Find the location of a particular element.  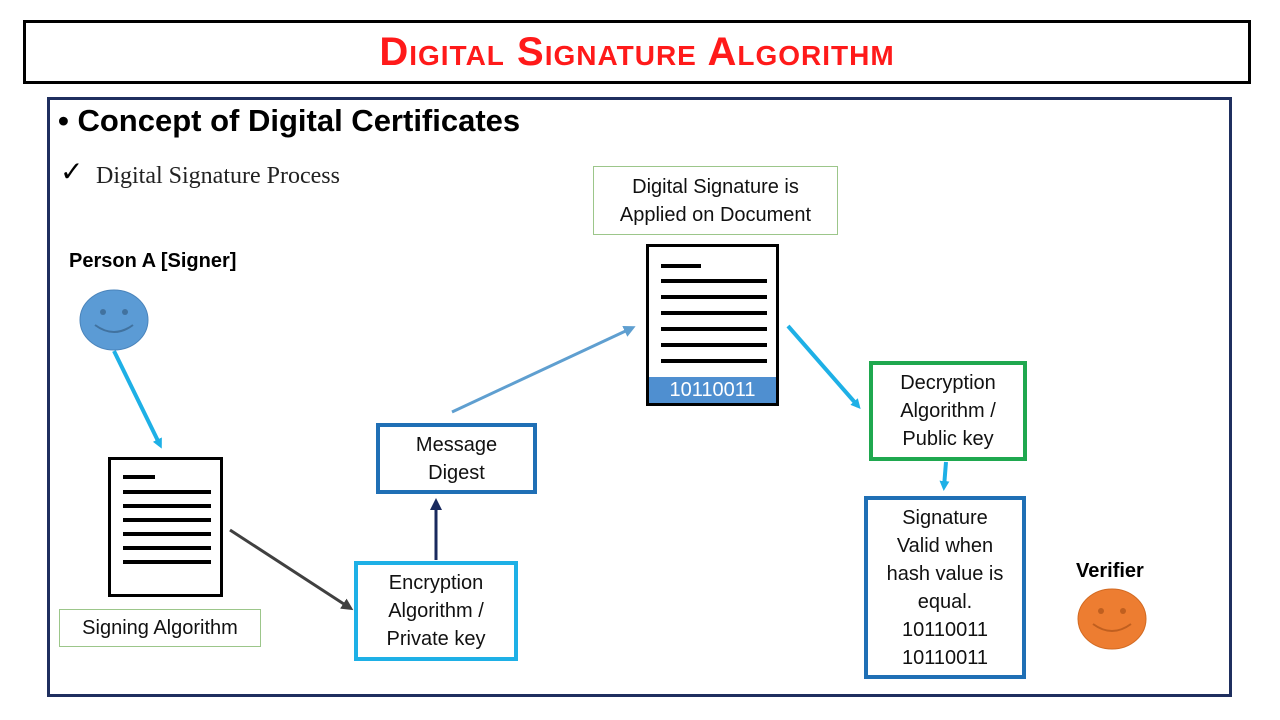

arrow-signed-document-to-decryption is located at coordinates (823, 367).